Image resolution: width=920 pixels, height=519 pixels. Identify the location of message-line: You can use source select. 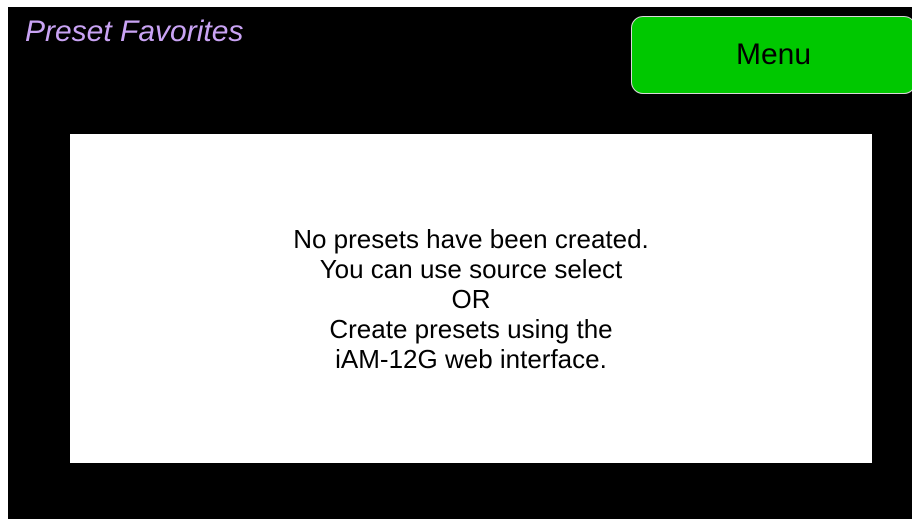
(471, 268).